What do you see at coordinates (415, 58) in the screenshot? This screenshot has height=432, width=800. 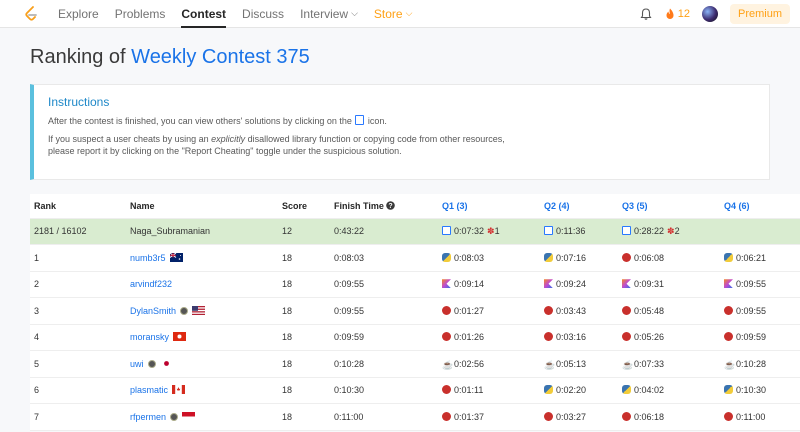 I see `page-title: Ranking of Weekly Contest 375` at bounding box center [415, 58].